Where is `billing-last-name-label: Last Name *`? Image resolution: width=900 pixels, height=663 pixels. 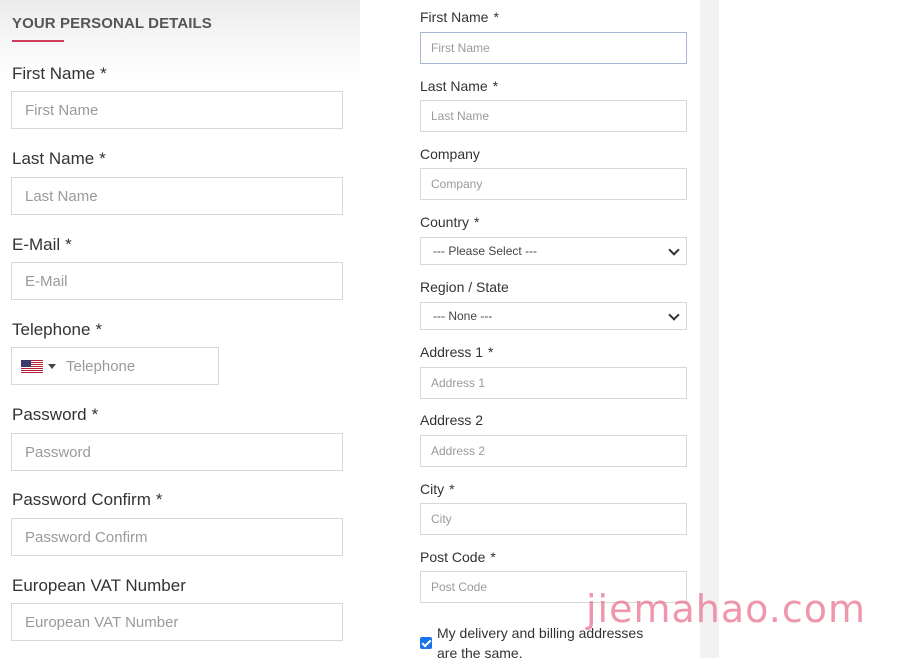 billing-last-name-label: Last Name * is located at coordinates (459, 86).